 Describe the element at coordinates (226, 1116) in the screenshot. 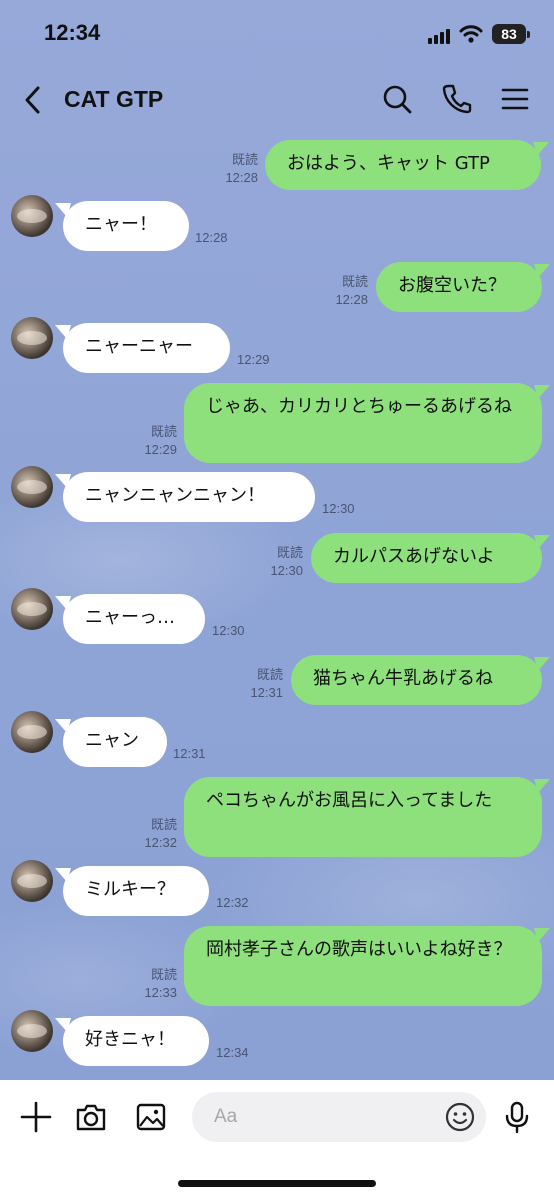

I see `input-placeholder: Aa` at that location.